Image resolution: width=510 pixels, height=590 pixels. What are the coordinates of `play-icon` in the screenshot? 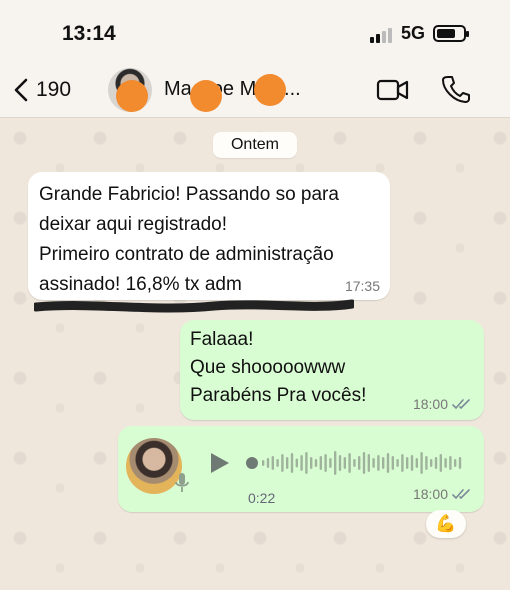 It's located at (219, 463).